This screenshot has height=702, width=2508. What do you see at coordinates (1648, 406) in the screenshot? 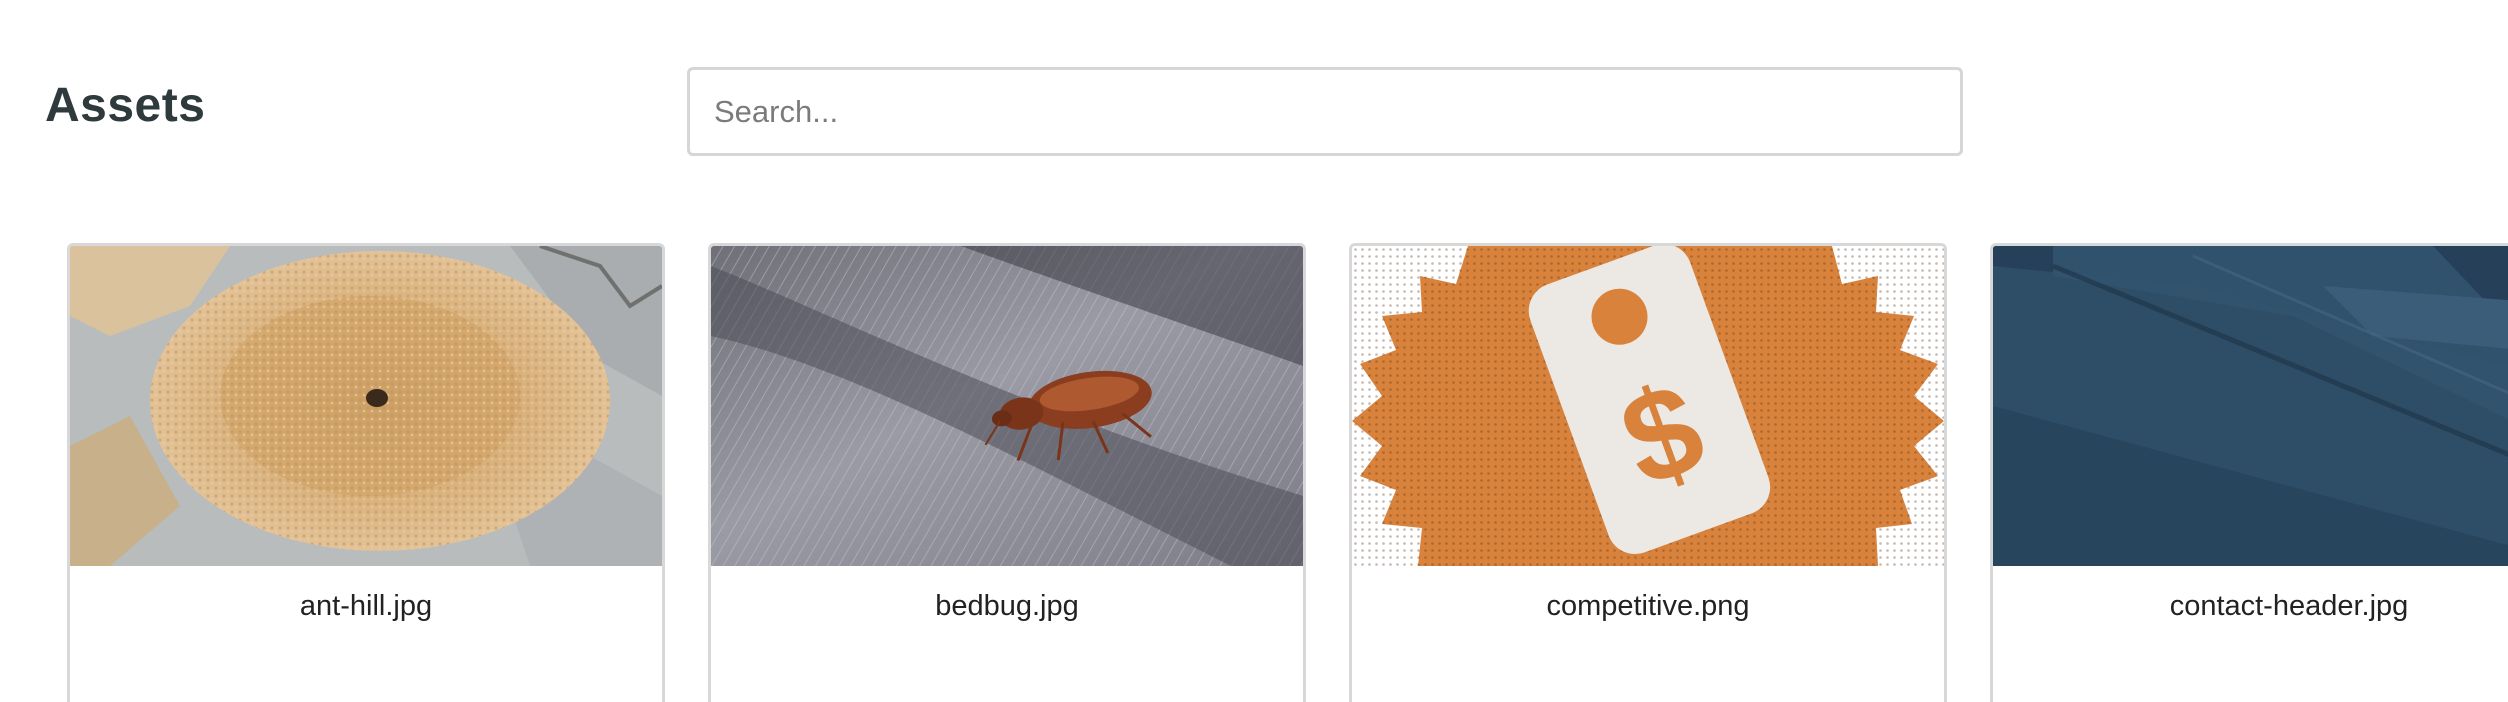
I see `asset-thumbnail-competitive: $` at bounding box center [1648, 406].